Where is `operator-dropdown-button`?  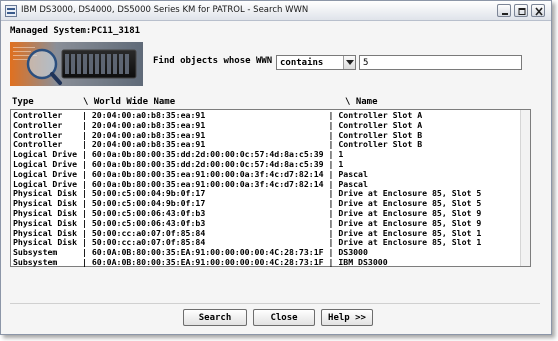 operator-dropdown-button is located at coordinates (349, 62).